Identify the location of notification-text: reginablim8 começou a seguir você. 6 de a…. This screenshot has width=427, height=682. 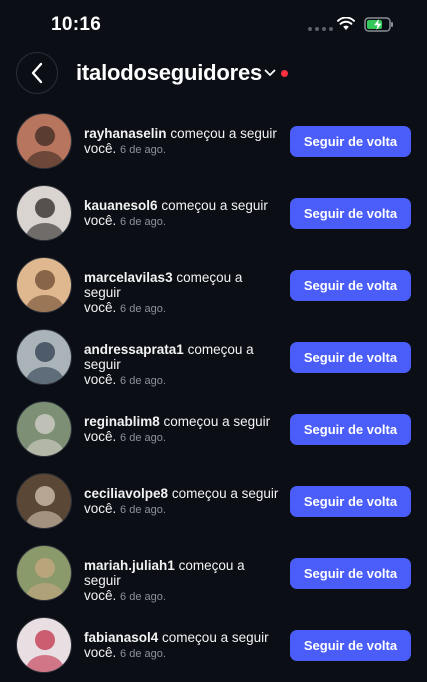
(182, 430).